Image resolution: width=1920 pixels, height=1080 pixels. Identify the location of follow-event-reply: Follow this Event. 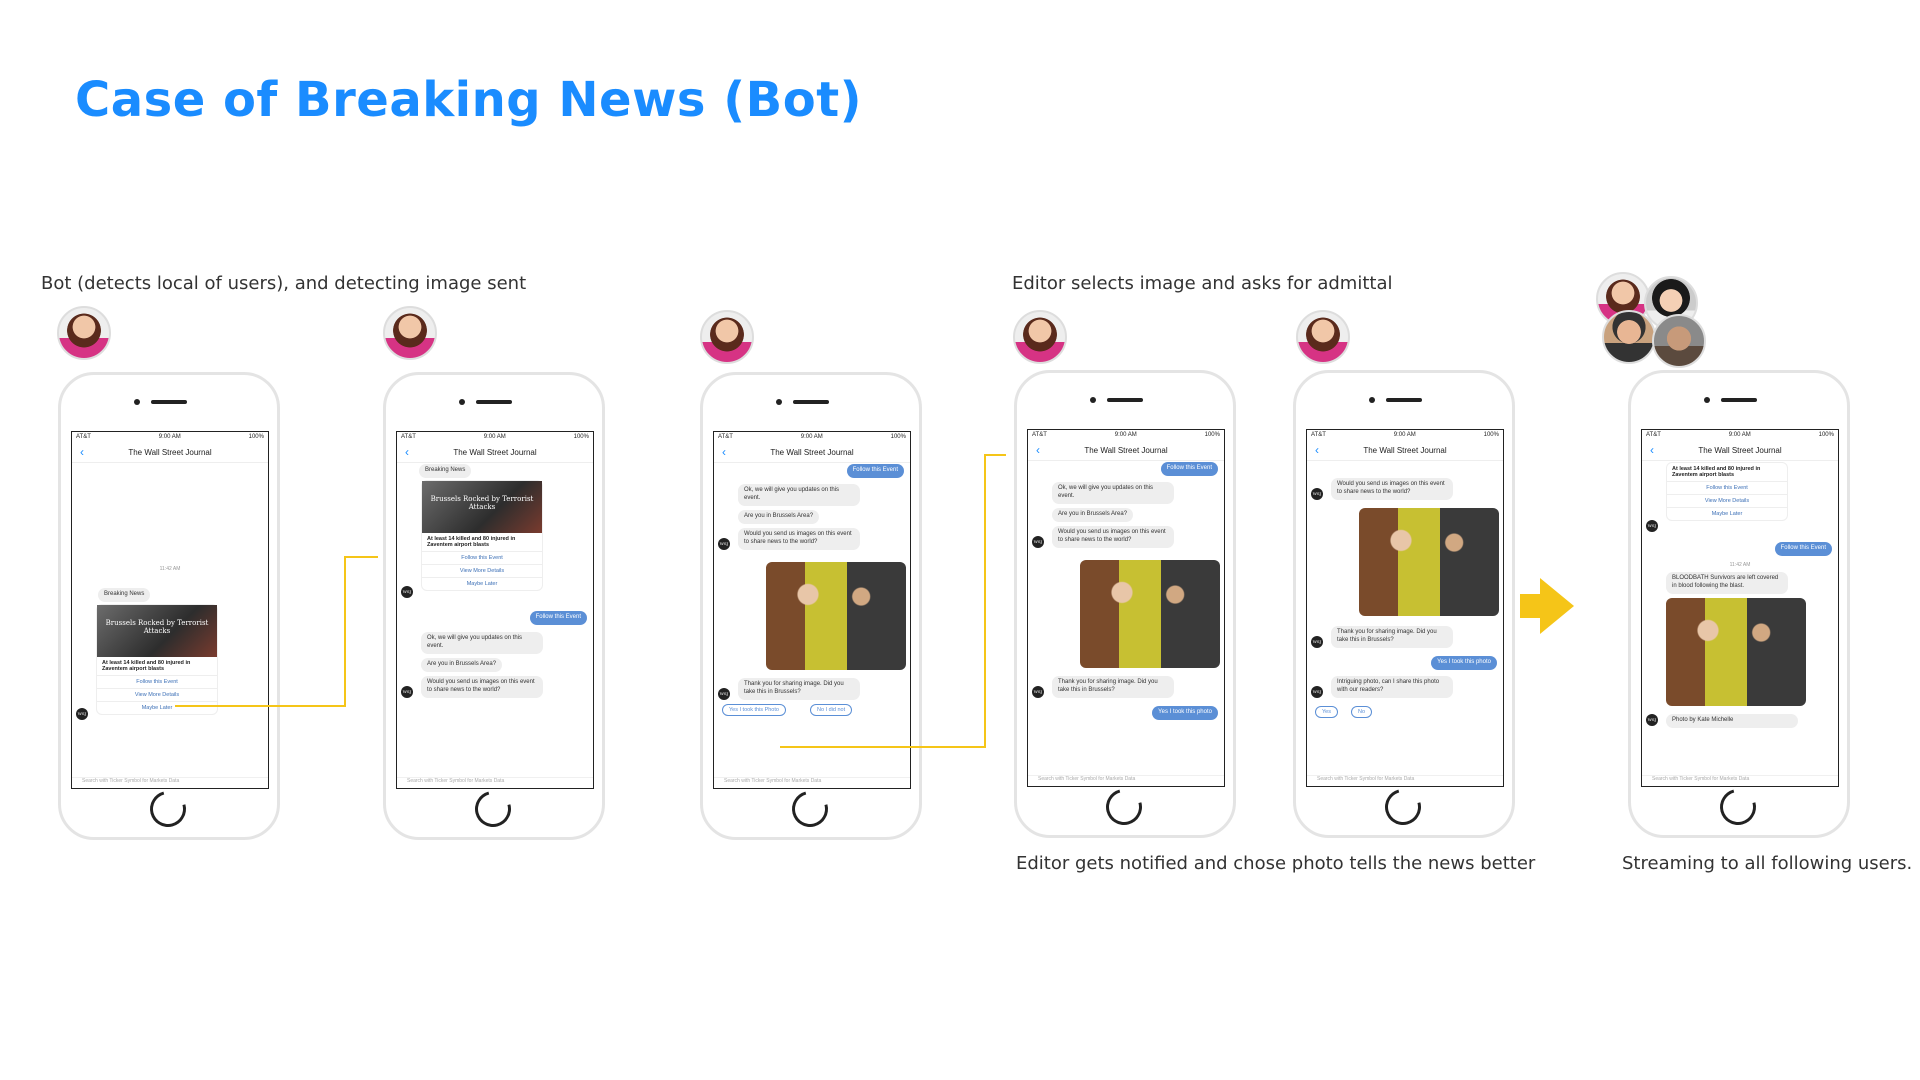
(1189, 469).